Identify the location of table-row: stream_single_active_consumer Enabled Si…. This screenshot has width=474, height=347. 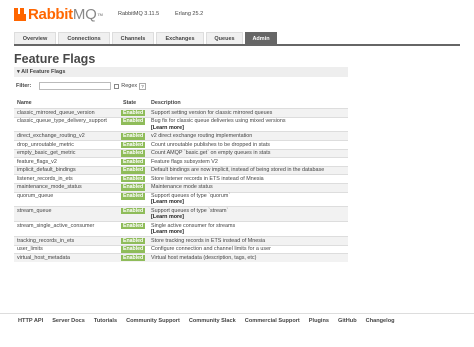
(181, 229).